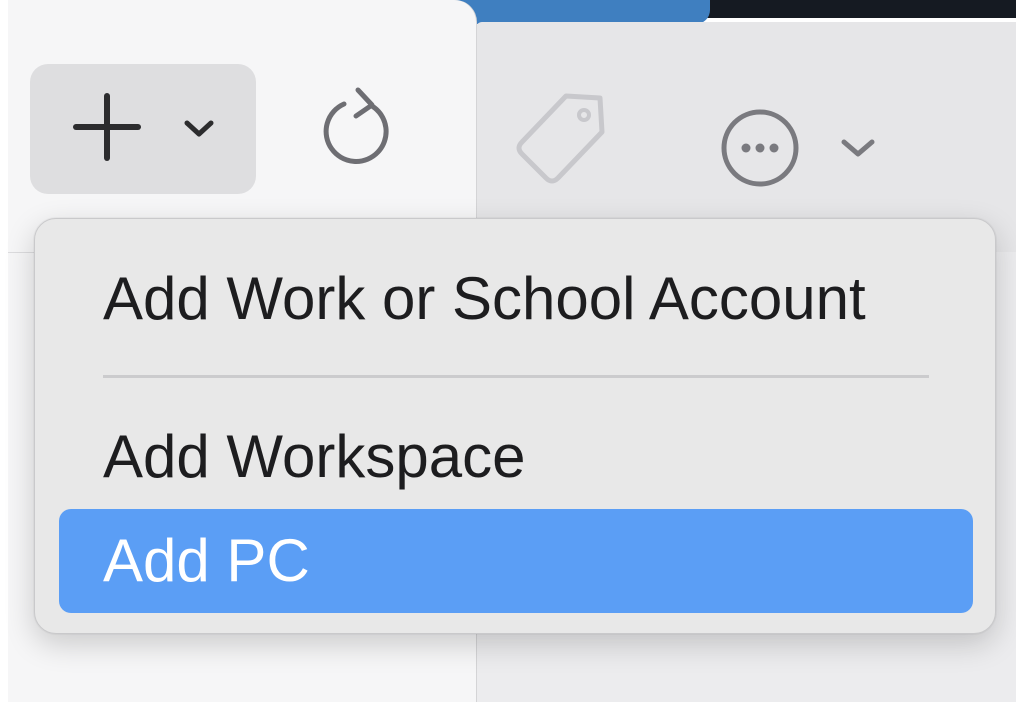 The height and width of the screenshot is (702, 1016). What do you see at coordinates (560, 140) in the screenshot?
I see `tag-icon` at bounding box center [560, 140].